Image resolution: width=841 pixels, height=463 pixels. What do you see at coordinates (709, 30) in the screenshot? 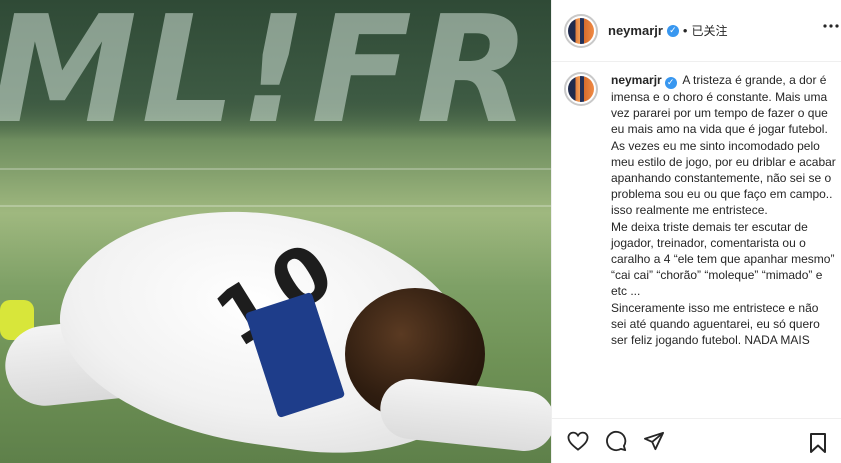
I see `follow-status-button: 已关注` at bounding box center [709, 30].